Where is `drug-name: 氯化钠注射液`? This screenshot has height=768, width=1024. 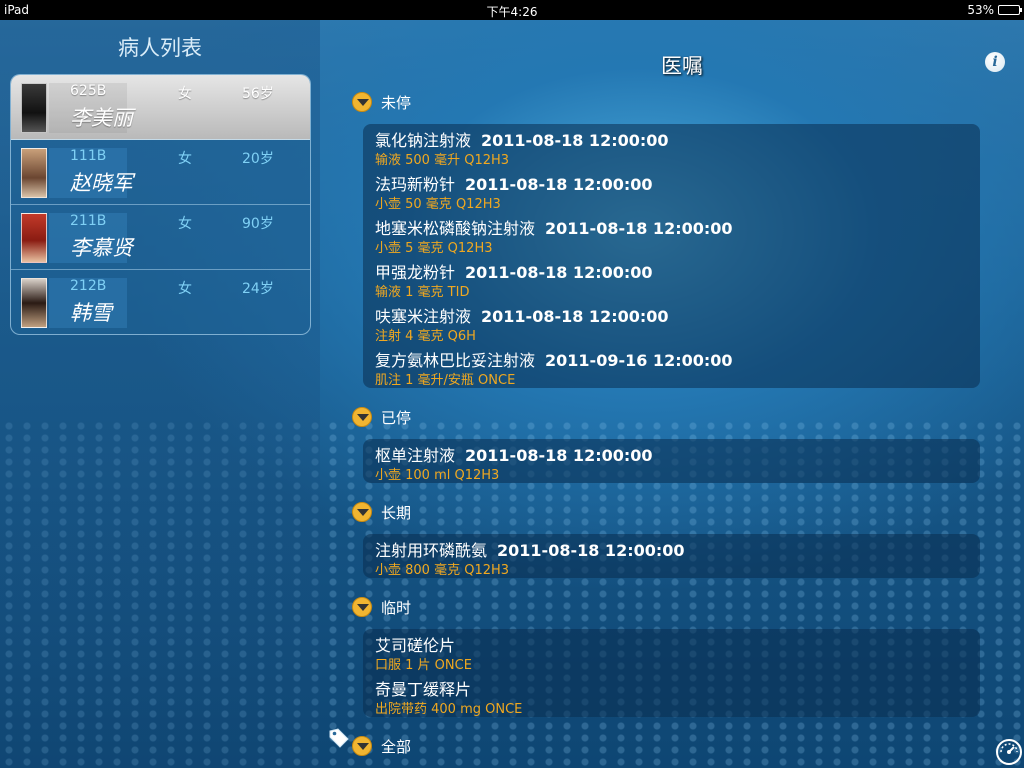
drug-name: 氯化钠注射液 is located at coordinates (423, 140).